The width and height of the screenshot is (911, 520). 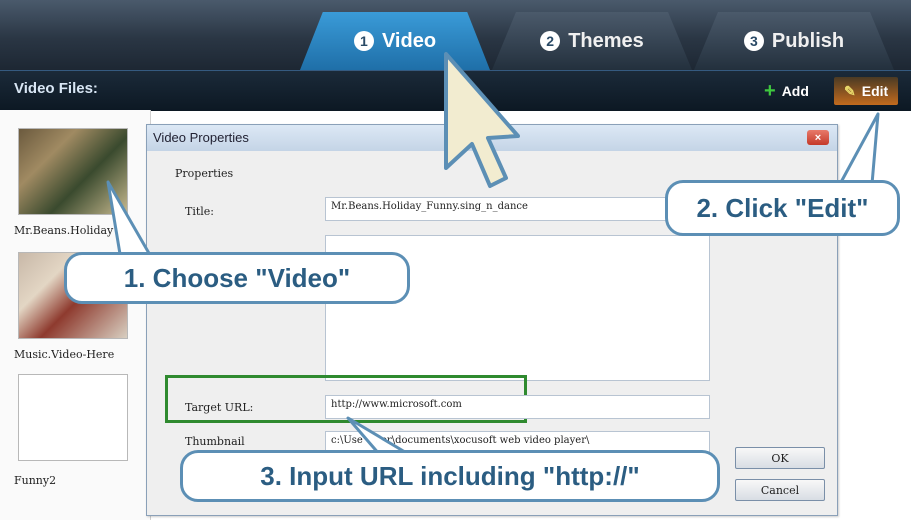 I want to click on plus-icon: +, so click(x=770, y=91).